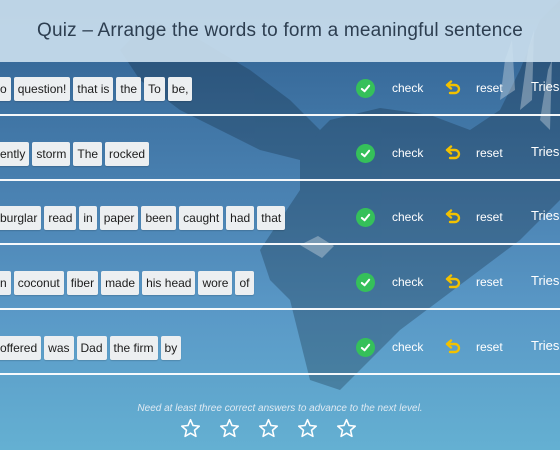 This screenshot has height=450, width=560. Describe the element at coordinates (240, 218) in the screenshot. I see `word-tile: had` at that location.